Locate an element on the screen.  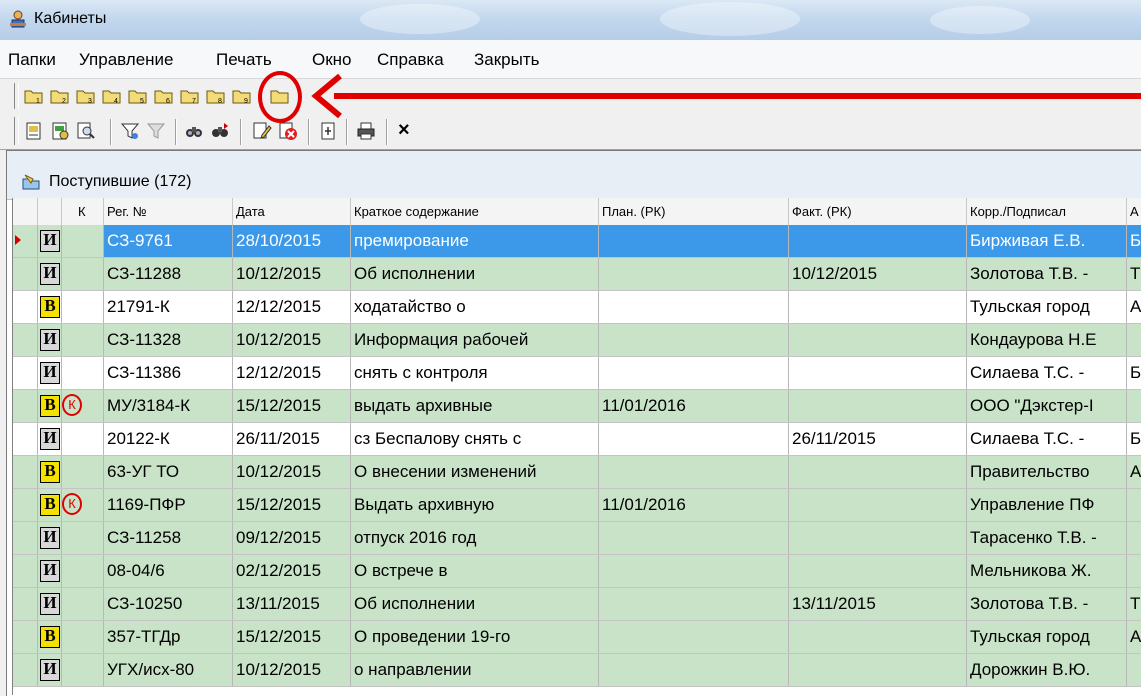
folder-6-icon: 6 is located at coordinates (164, 96).